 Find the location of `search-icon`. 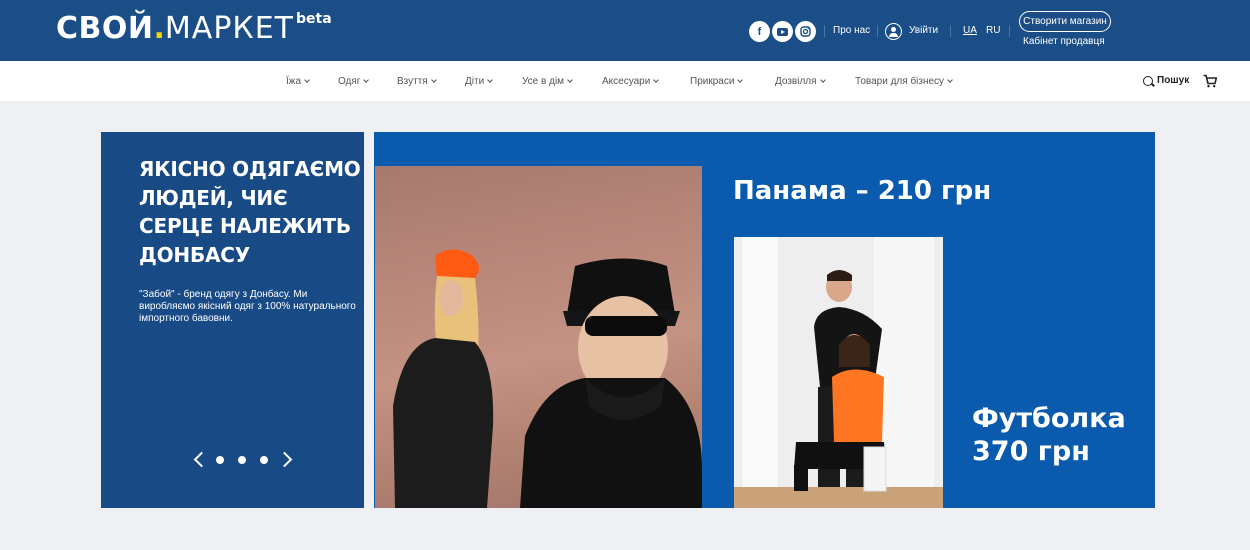

search-icon is located at coordinates (1148, 80).